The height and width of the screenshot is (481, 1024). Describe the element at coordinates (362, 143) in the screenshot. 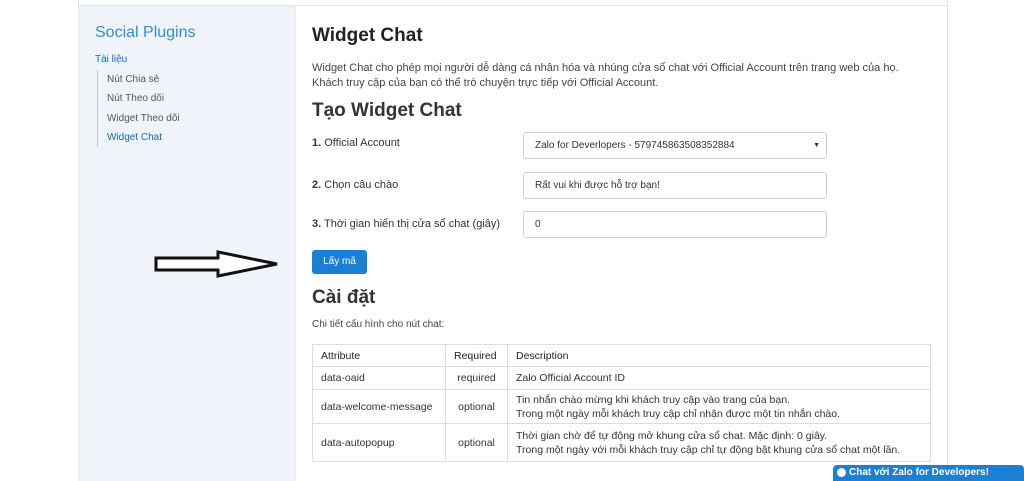

I see `official-account-label-text: Official Account` at that location.